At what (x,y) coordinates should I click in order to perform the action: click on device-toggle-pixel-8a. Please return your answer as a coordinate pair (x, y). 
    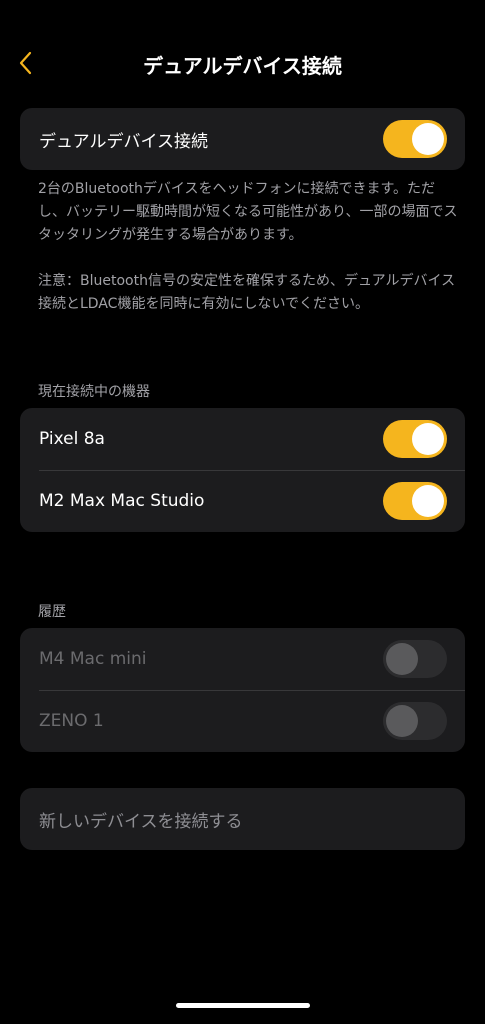
    Looking at the image, I should click on (415, 439).